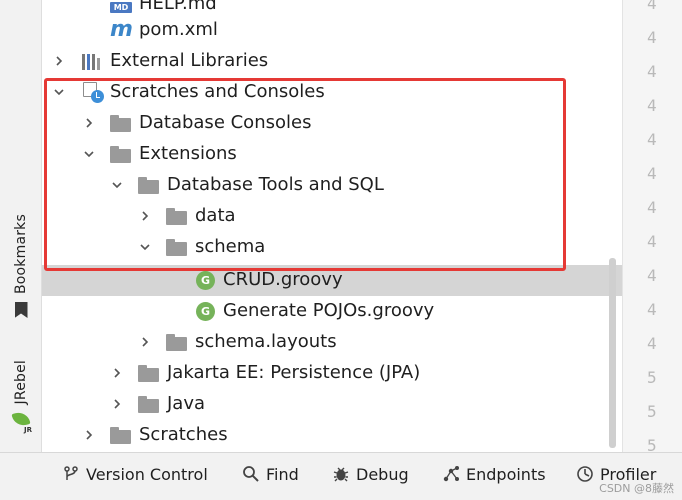 This screenshot has width=682, height=500. I want to click on tree-row-database-tools-and-sql: Database Tools and SQL, so click(332, 185).